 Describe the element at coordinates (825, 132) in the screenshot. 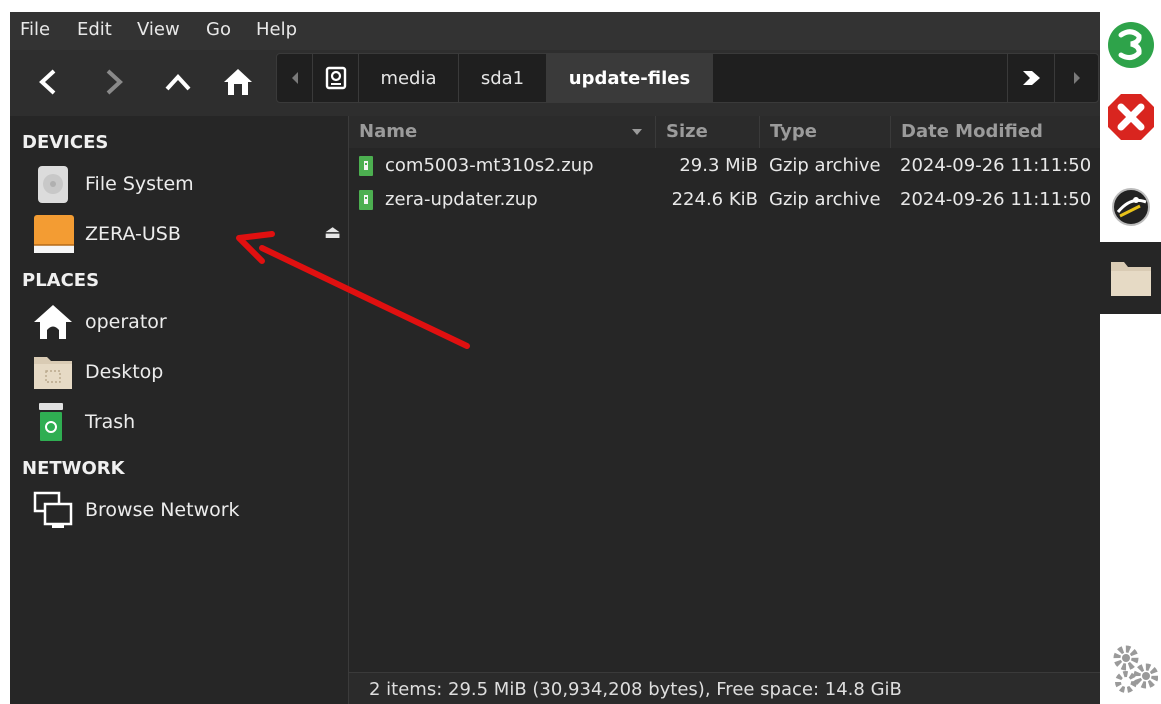

I see `column-type: Type` at that location.